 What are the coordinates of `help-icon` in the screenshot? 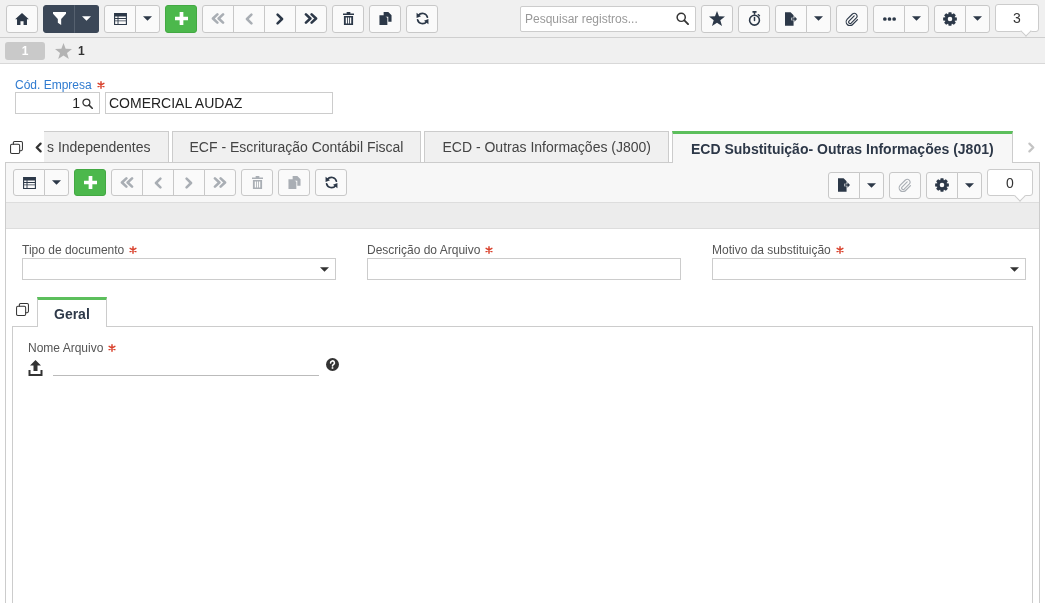 It's located at (332, 364).